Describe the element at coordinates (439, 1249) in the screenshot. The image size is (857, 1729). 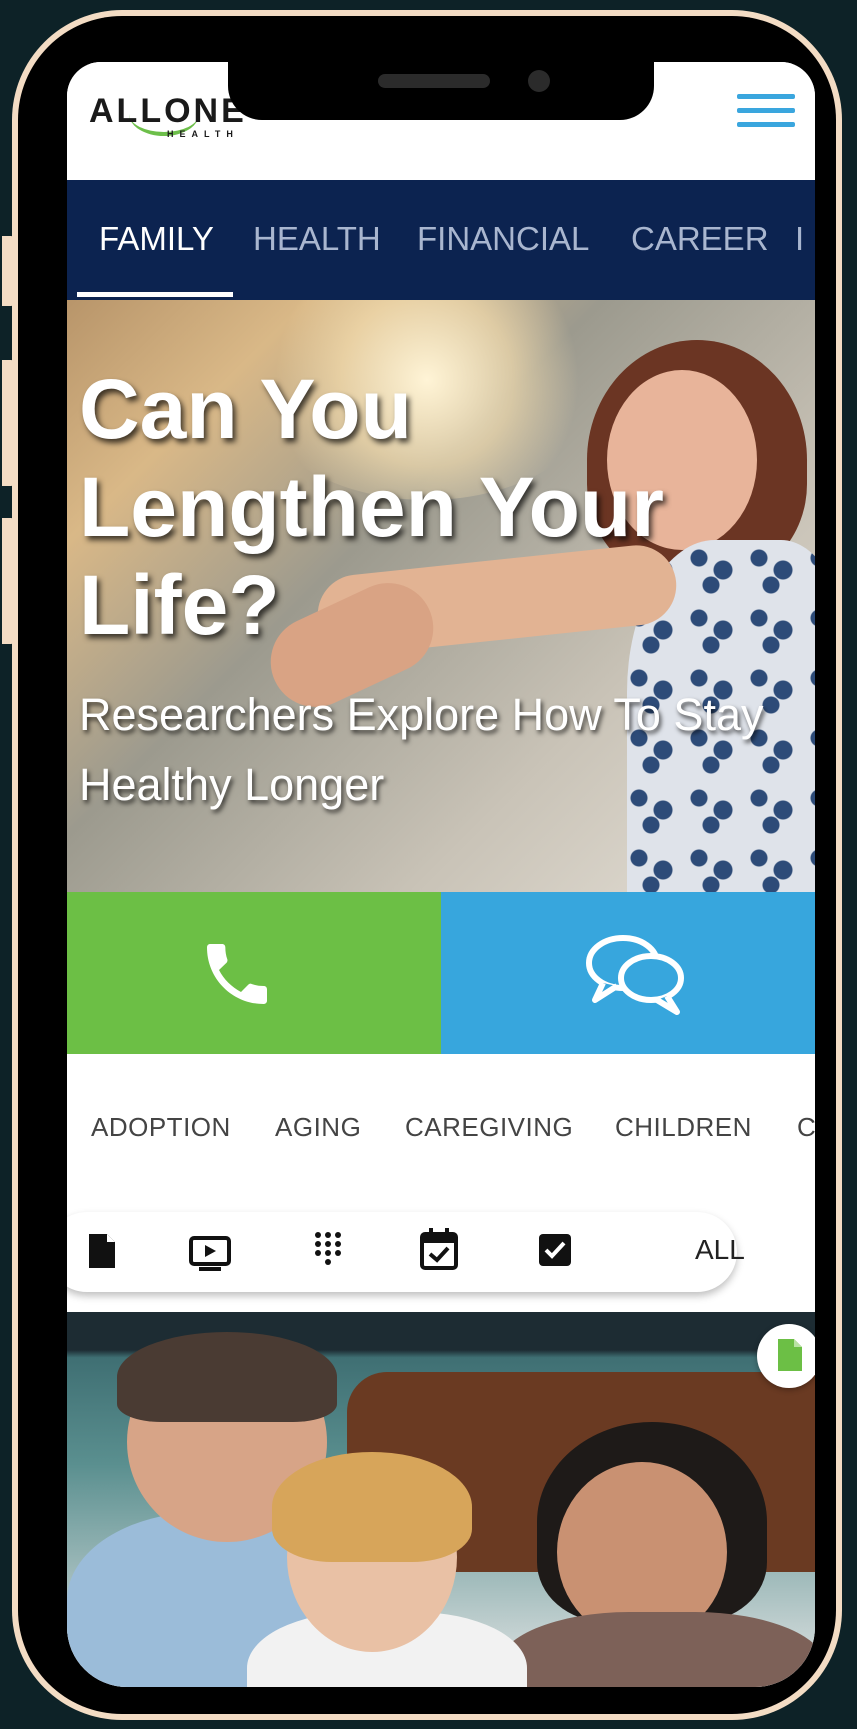
I see `calendar-check-icon` at that location.